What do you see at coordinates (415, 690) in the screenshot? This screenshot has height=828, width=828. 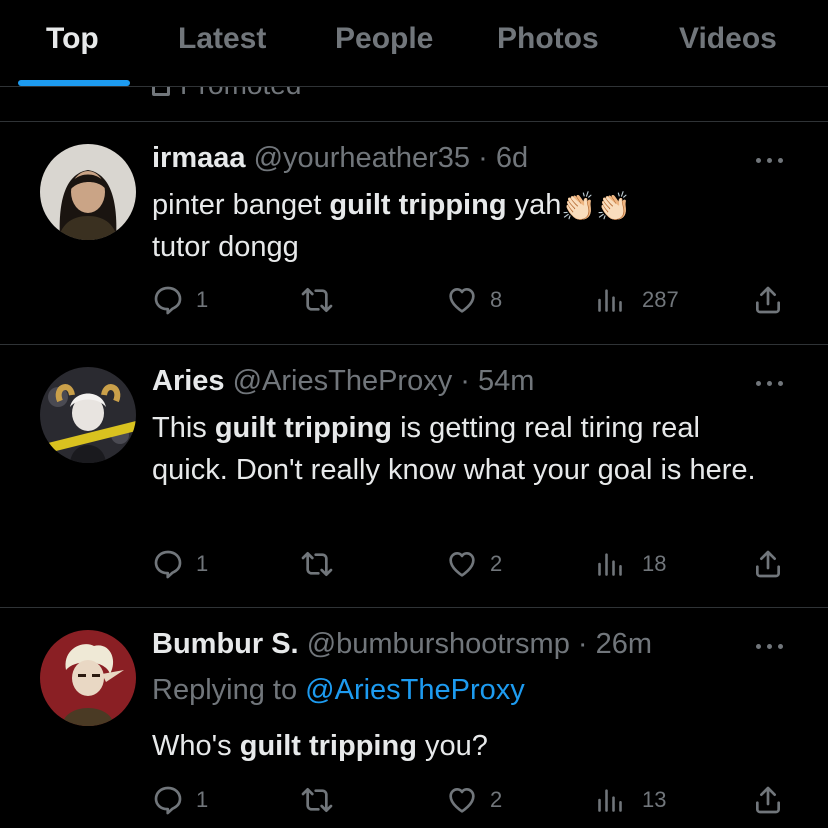 I see `mention-link: @AriesTheProxy` at bounding box center [415, 690].